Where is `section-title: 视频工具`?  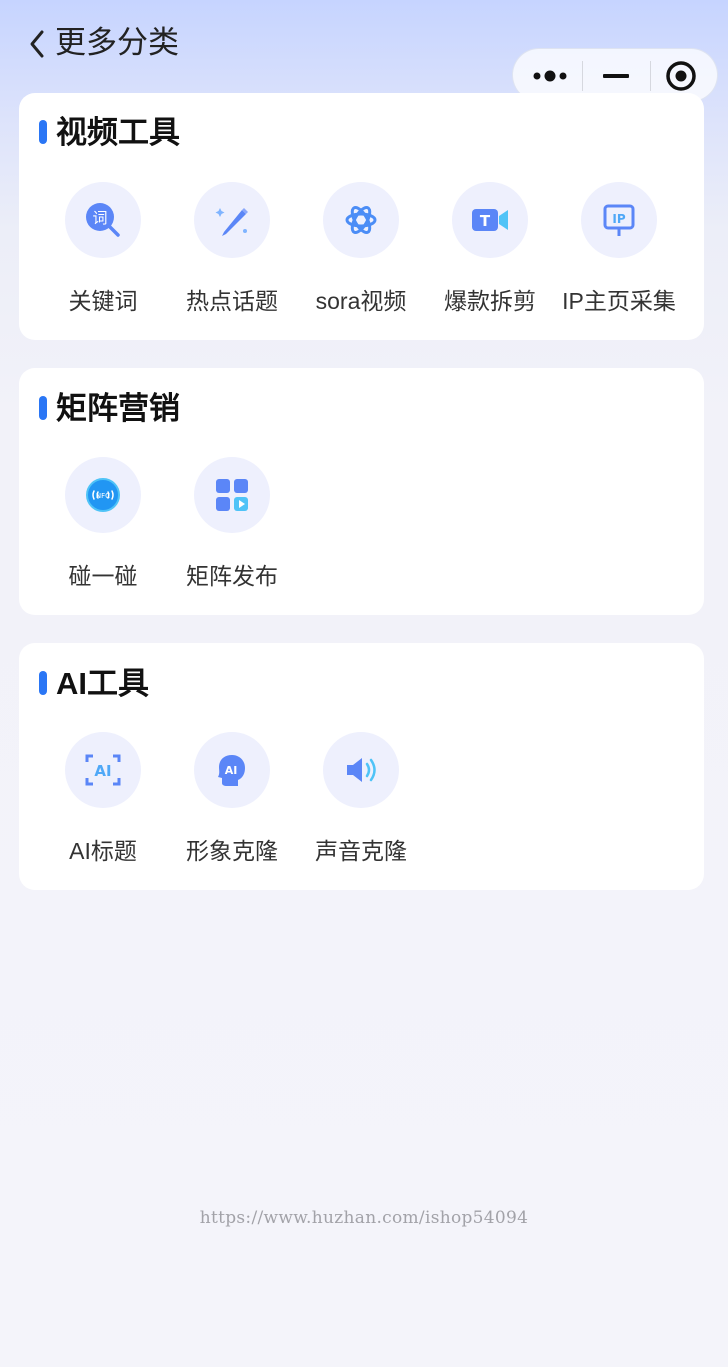 section-title: 视频工具 is located at coordinates (118, 132).